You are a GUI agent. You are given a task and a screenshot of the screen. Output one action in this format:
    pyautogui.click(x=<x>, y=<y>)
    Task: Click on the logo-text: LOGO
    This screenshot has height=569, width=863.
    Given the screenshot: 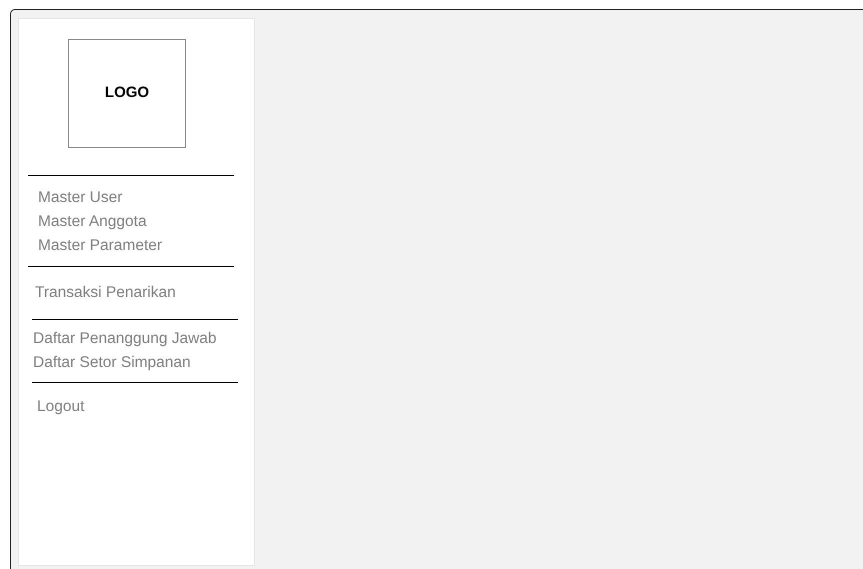 What is the action you would take?
    pyautogui.click(x=127, y=93)
    